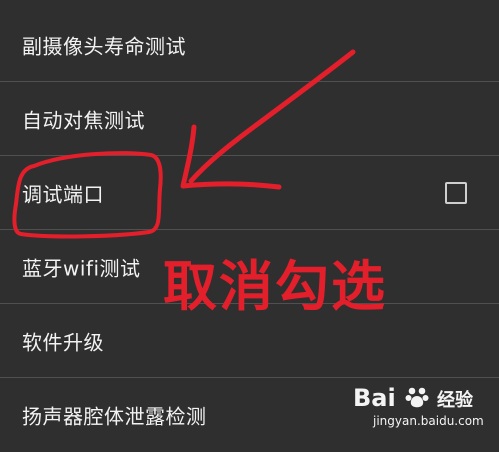 The width and height of the screenshot is (499, 452). What do you see at coordinates (275, 286) in the screenshot?
I see `cancel-check-annotation: 取消勾选` at bounding box center [275, 286].